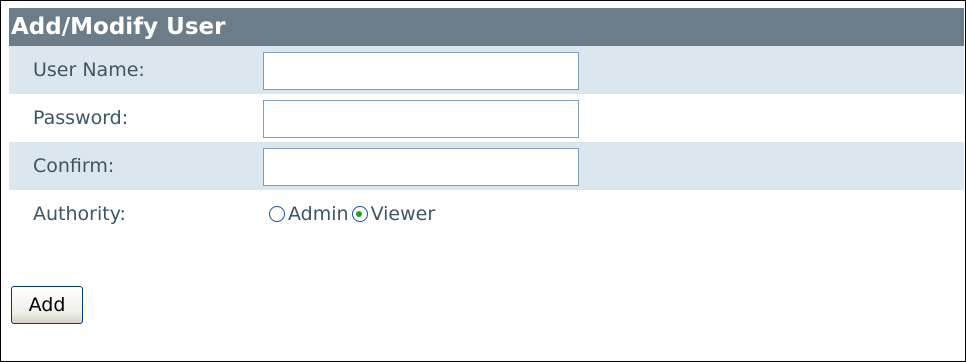 The width and height of the screenshot is (966, 362). What do you see at coordinates (486, 214) in the screenshot?
I see `authority-row: Authority: Admin Viewer` at bounding box center [486, 214].